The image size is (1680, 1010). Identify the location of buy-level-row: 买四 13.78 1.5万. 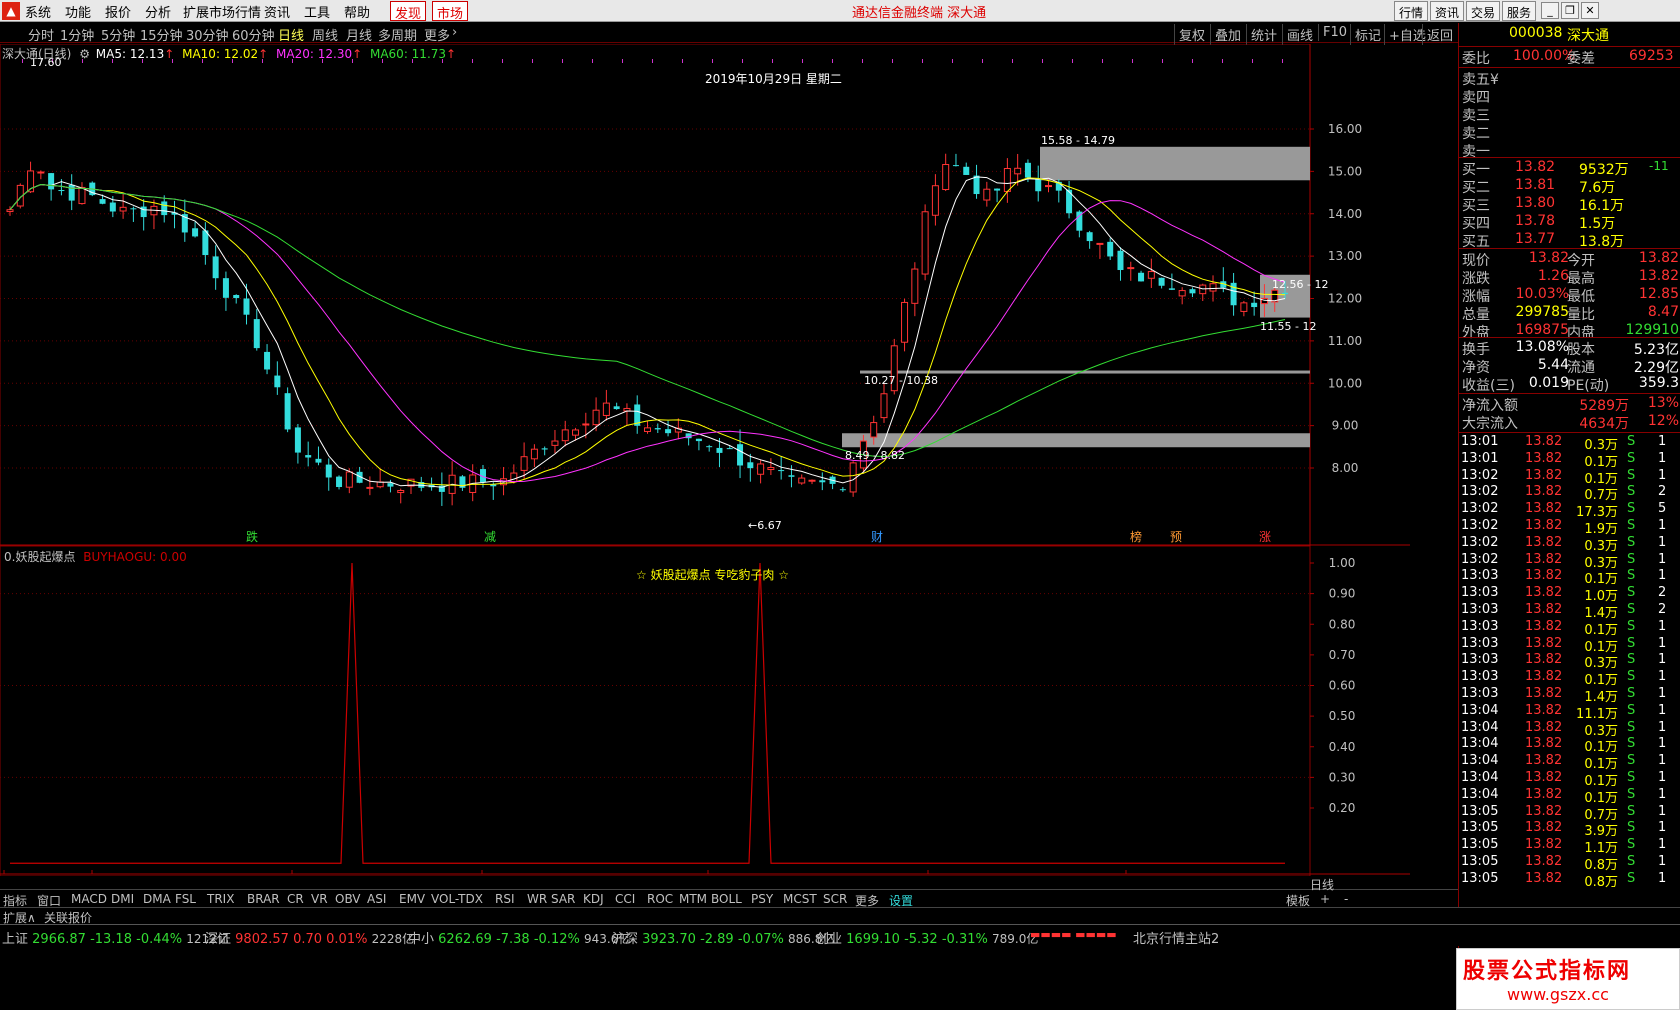
(1539, 222).